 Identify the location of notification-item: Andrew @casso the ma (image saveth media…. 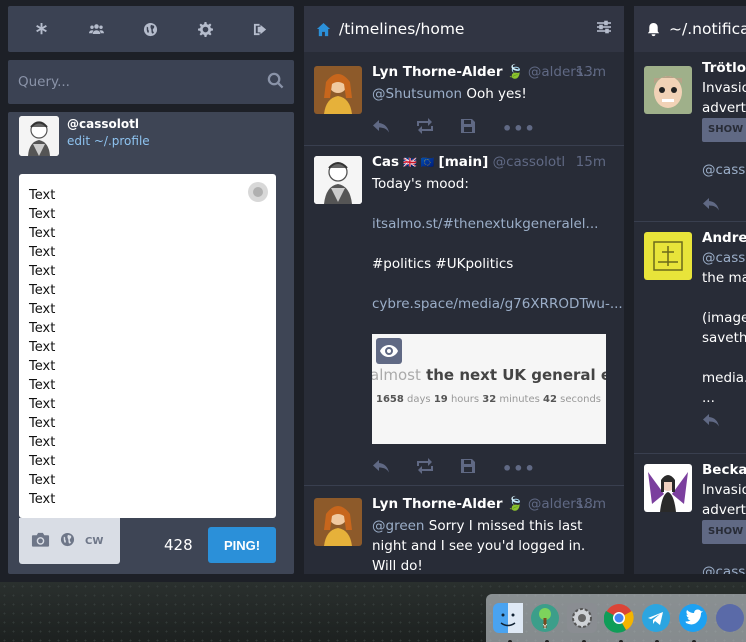
(690, 338).